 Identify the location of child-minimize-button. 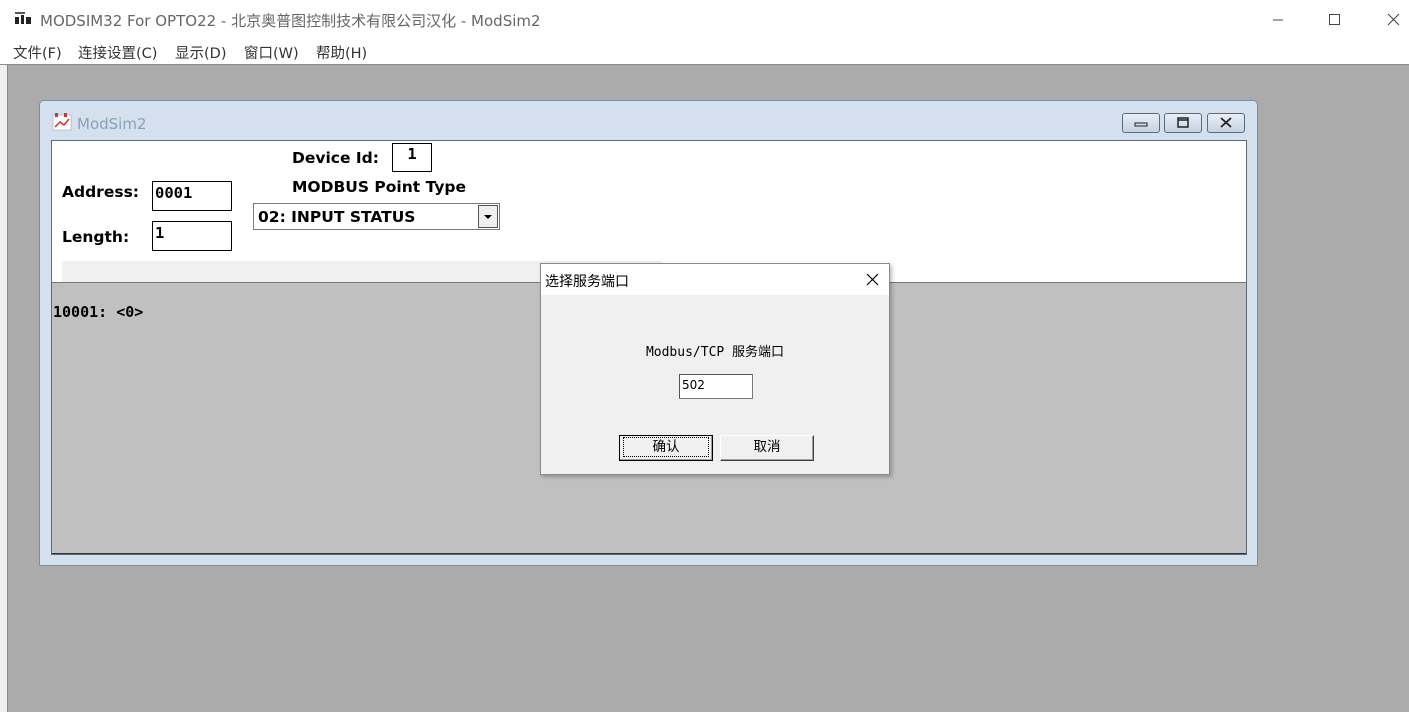
(1141, 123).